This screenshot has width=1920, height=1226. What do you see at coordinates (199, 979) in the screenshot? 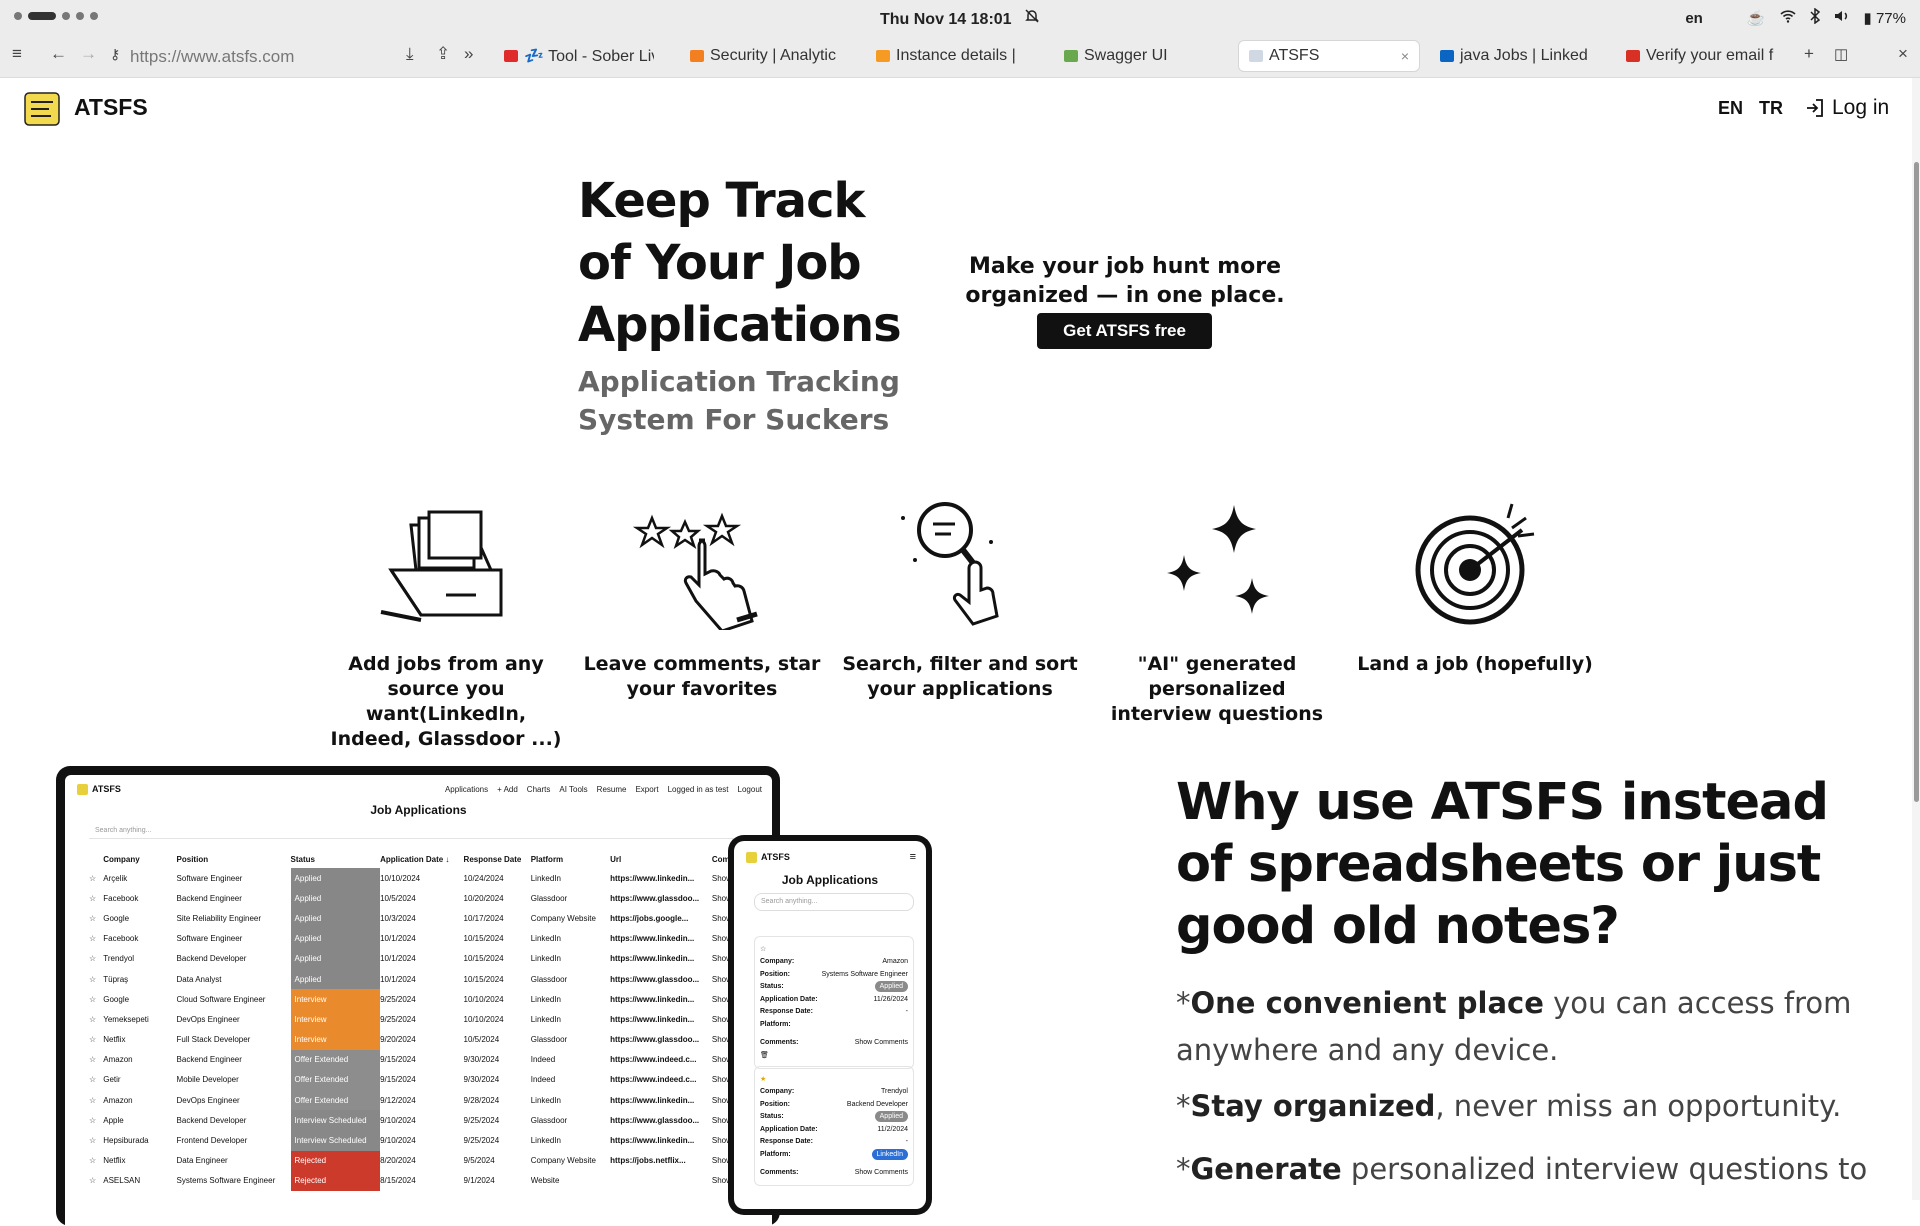
I see `cell-position: Data Analyst` at bounding box center [199, 979].